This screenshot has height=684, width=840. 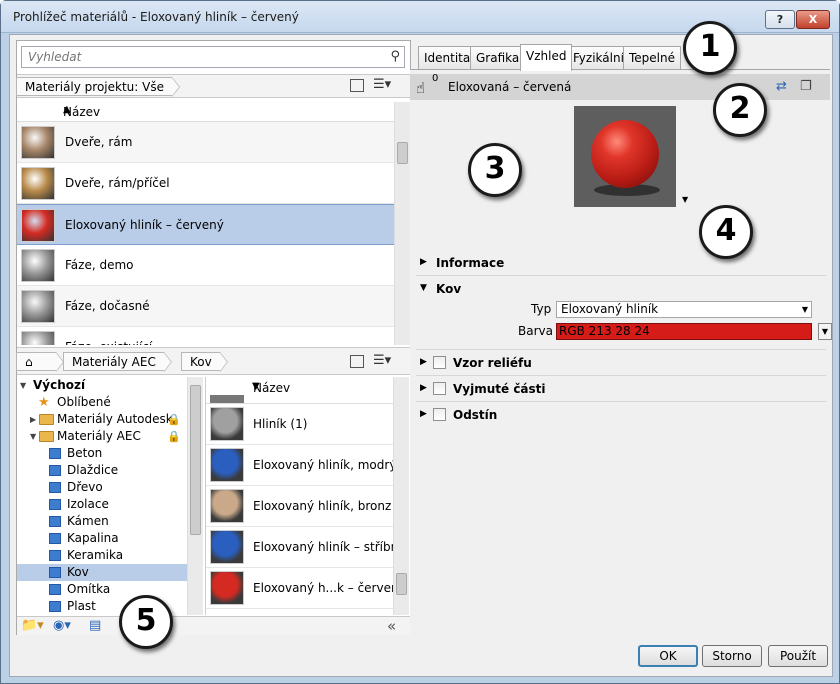 I want to click on library-material-row: Hliník (1), so click(x=299, y=424).